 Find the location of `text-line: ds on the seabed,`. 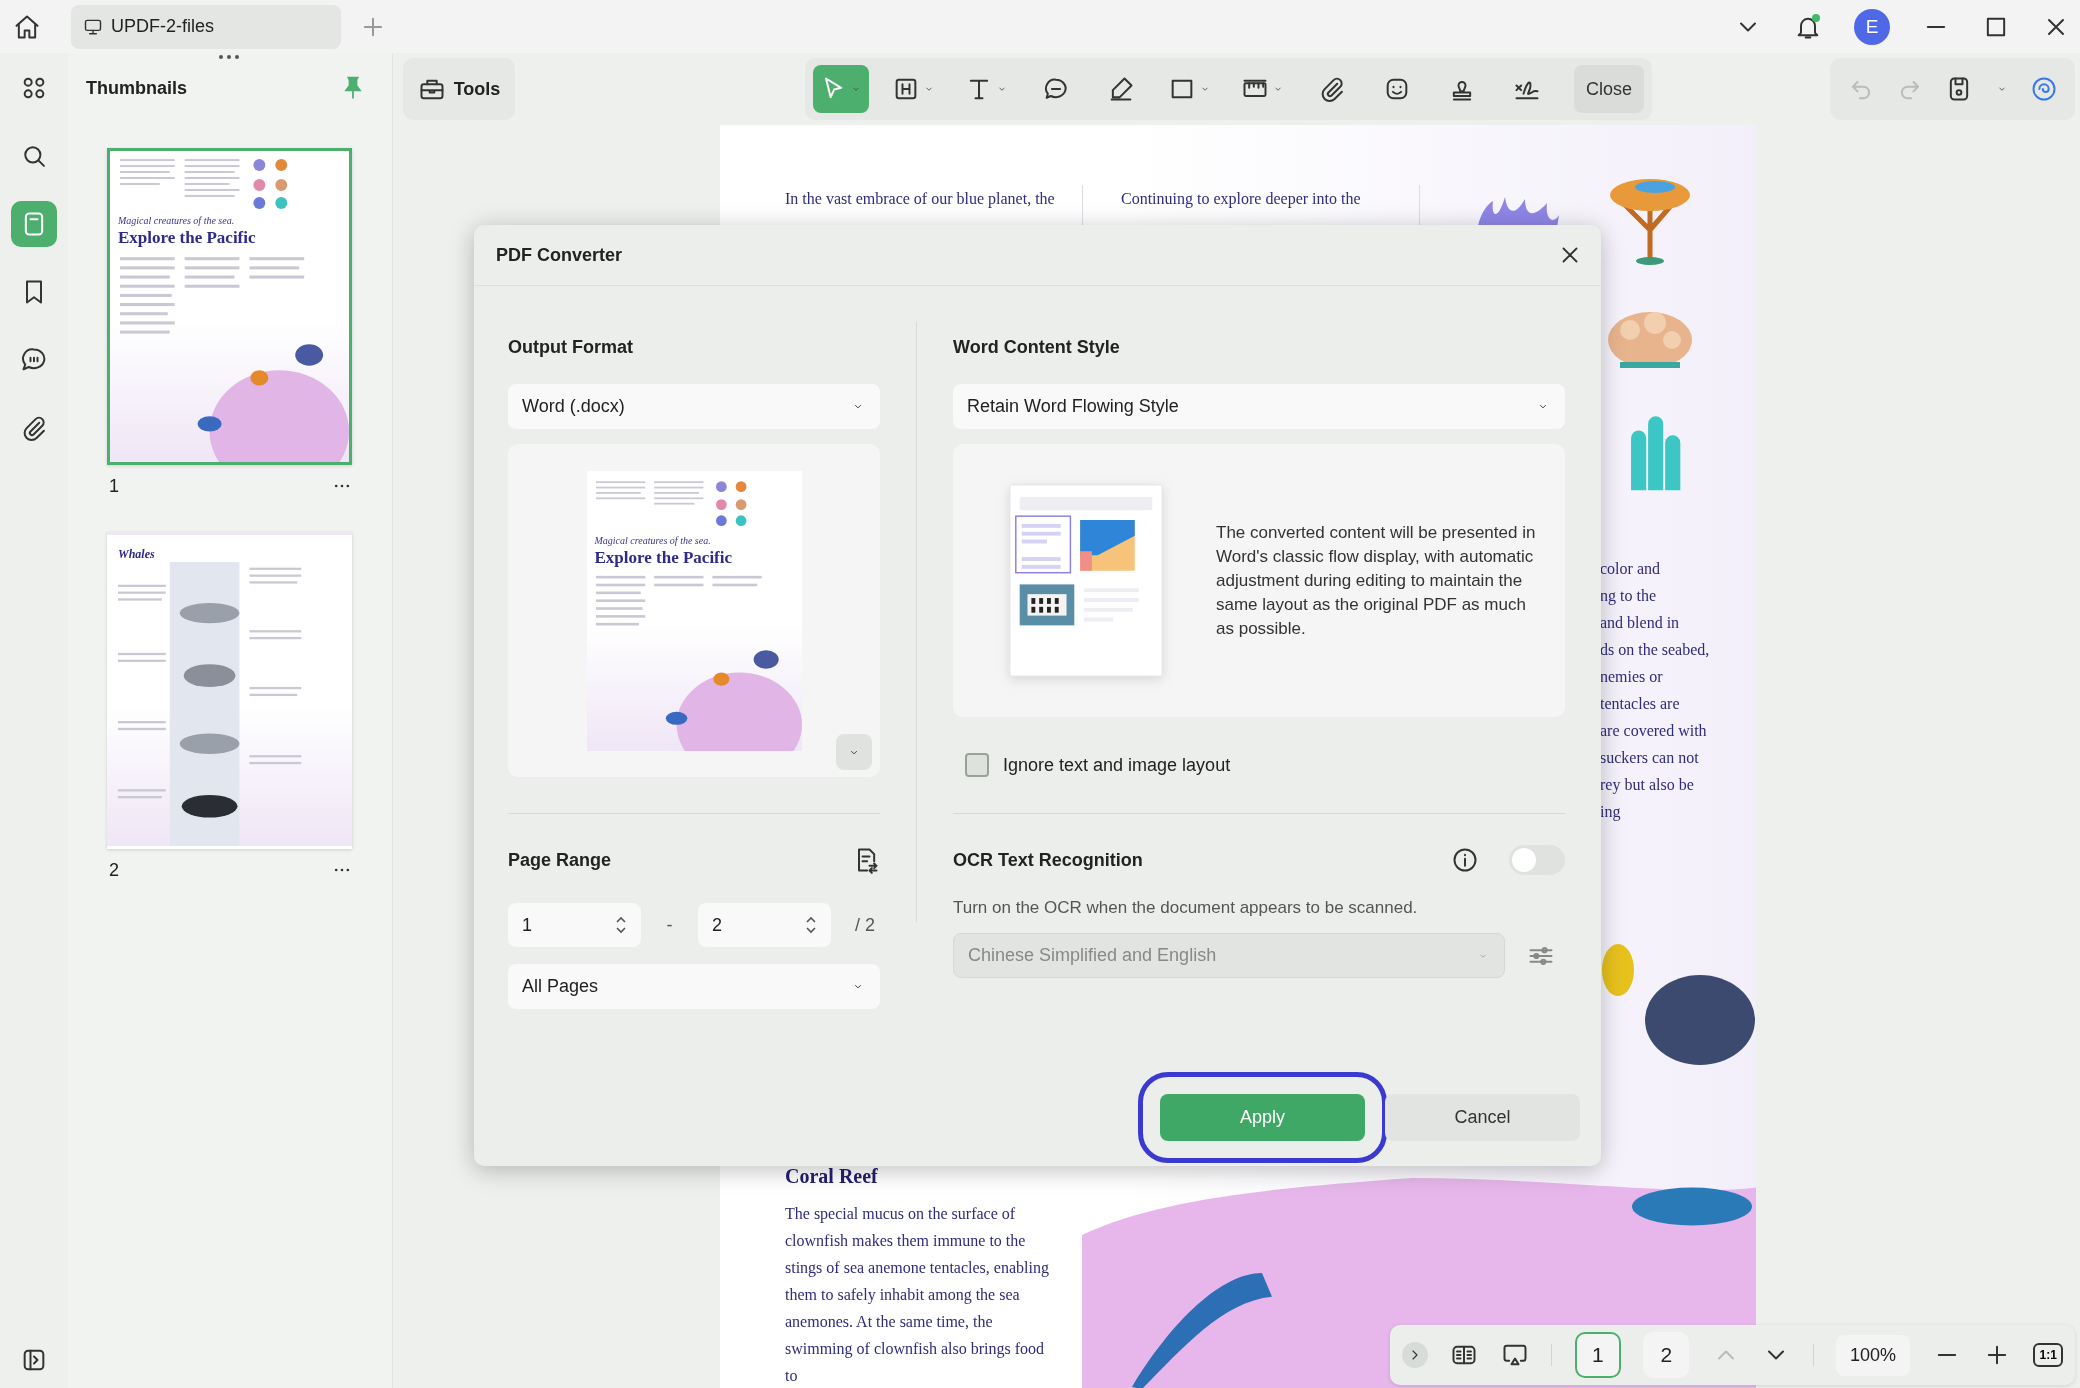

text-line: ds on the seabed, is located at coordinates (1655, 650).